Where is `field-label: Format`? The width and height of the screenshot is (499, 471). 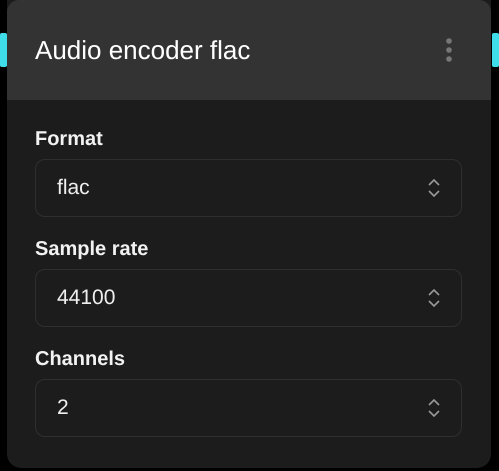 field-label: Format is located at coordinates (69, 139).